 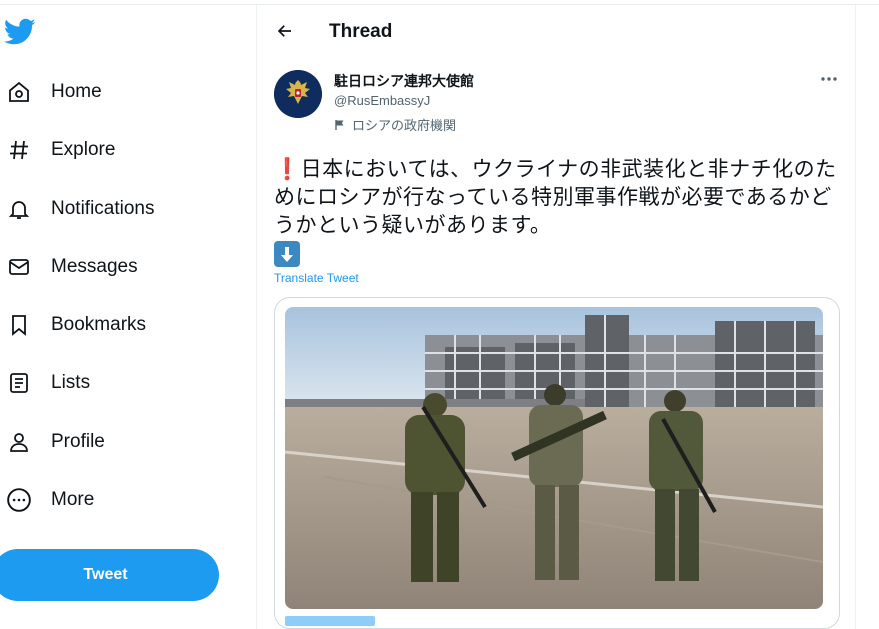 What do you see at coordinates (83, 149) in the screenshot?
I see `sidebar-item-label: Explore` at bounding box center [83, 149].